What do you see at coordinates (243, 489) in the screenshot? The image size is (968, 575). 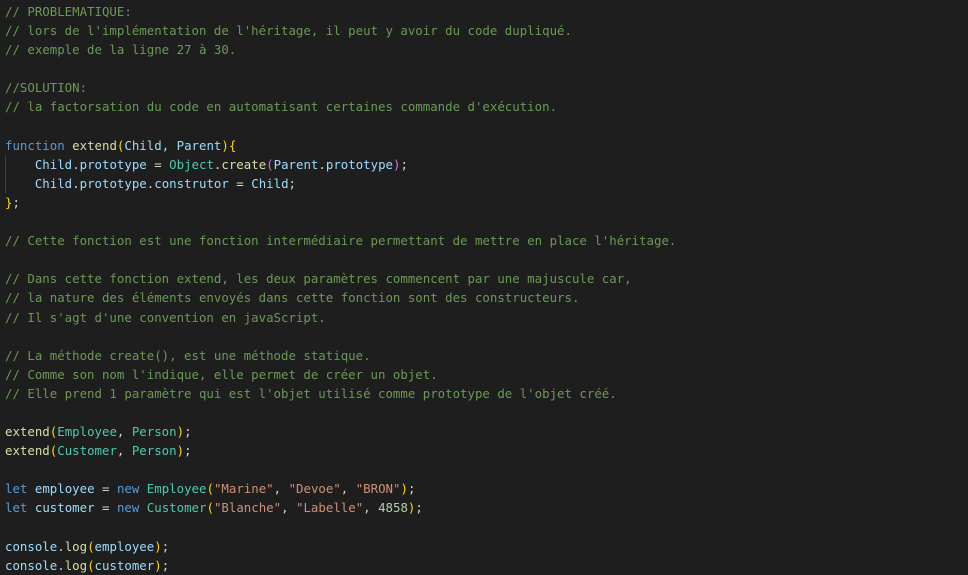 I see `code-token-string: "Marine"` at bounding box center [243, 489].